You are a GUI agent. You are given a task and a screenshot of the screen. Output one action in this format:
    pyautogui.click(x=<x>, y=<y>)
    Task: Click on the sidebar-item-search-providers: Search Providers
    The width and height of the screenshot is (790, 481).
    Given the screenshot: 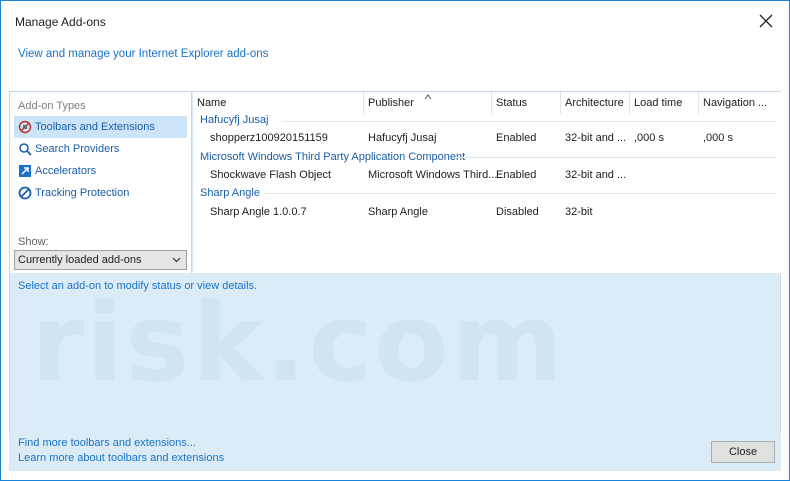 What is the action you would take?
    pyautogui.click(x=100, y=149)
    